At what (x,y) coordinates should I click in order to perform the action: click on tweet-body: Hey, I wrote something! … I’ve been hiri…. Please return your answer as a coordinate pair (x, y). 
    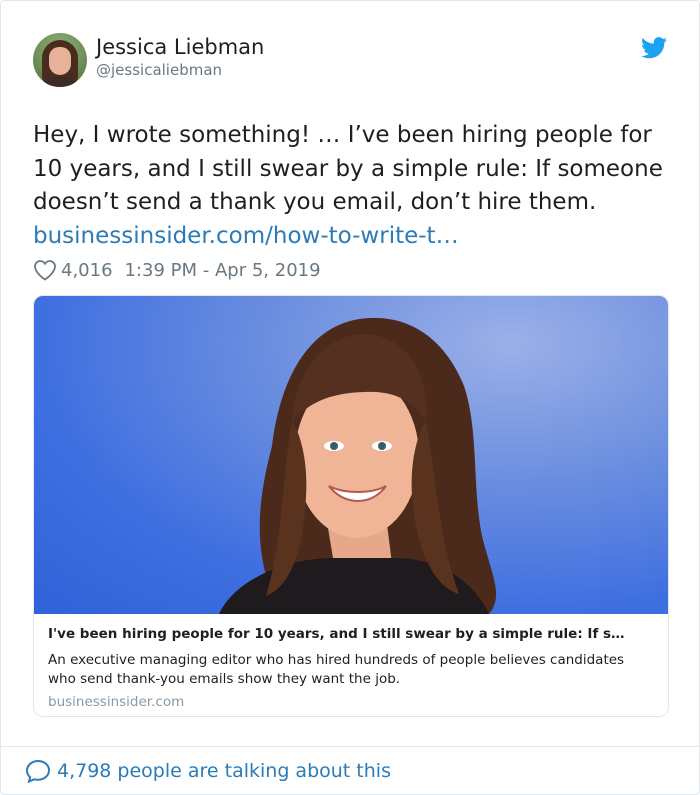
    Looking at the image, I should click on (348, 168).